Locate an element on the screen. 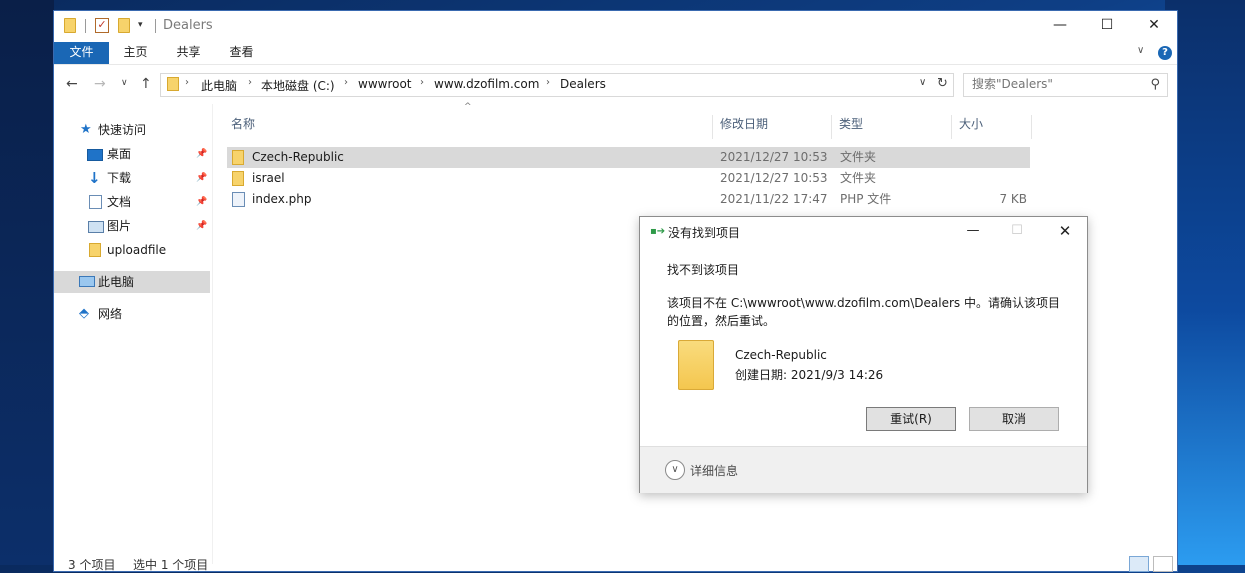 The width and height of the screenshot is (1245, 573). navigation-pane: ★ 快速访问 桌面 📌 ↓ 下载 📌 文档 📌 图片 📌 uploadfile is located at coordinates (133, 334).